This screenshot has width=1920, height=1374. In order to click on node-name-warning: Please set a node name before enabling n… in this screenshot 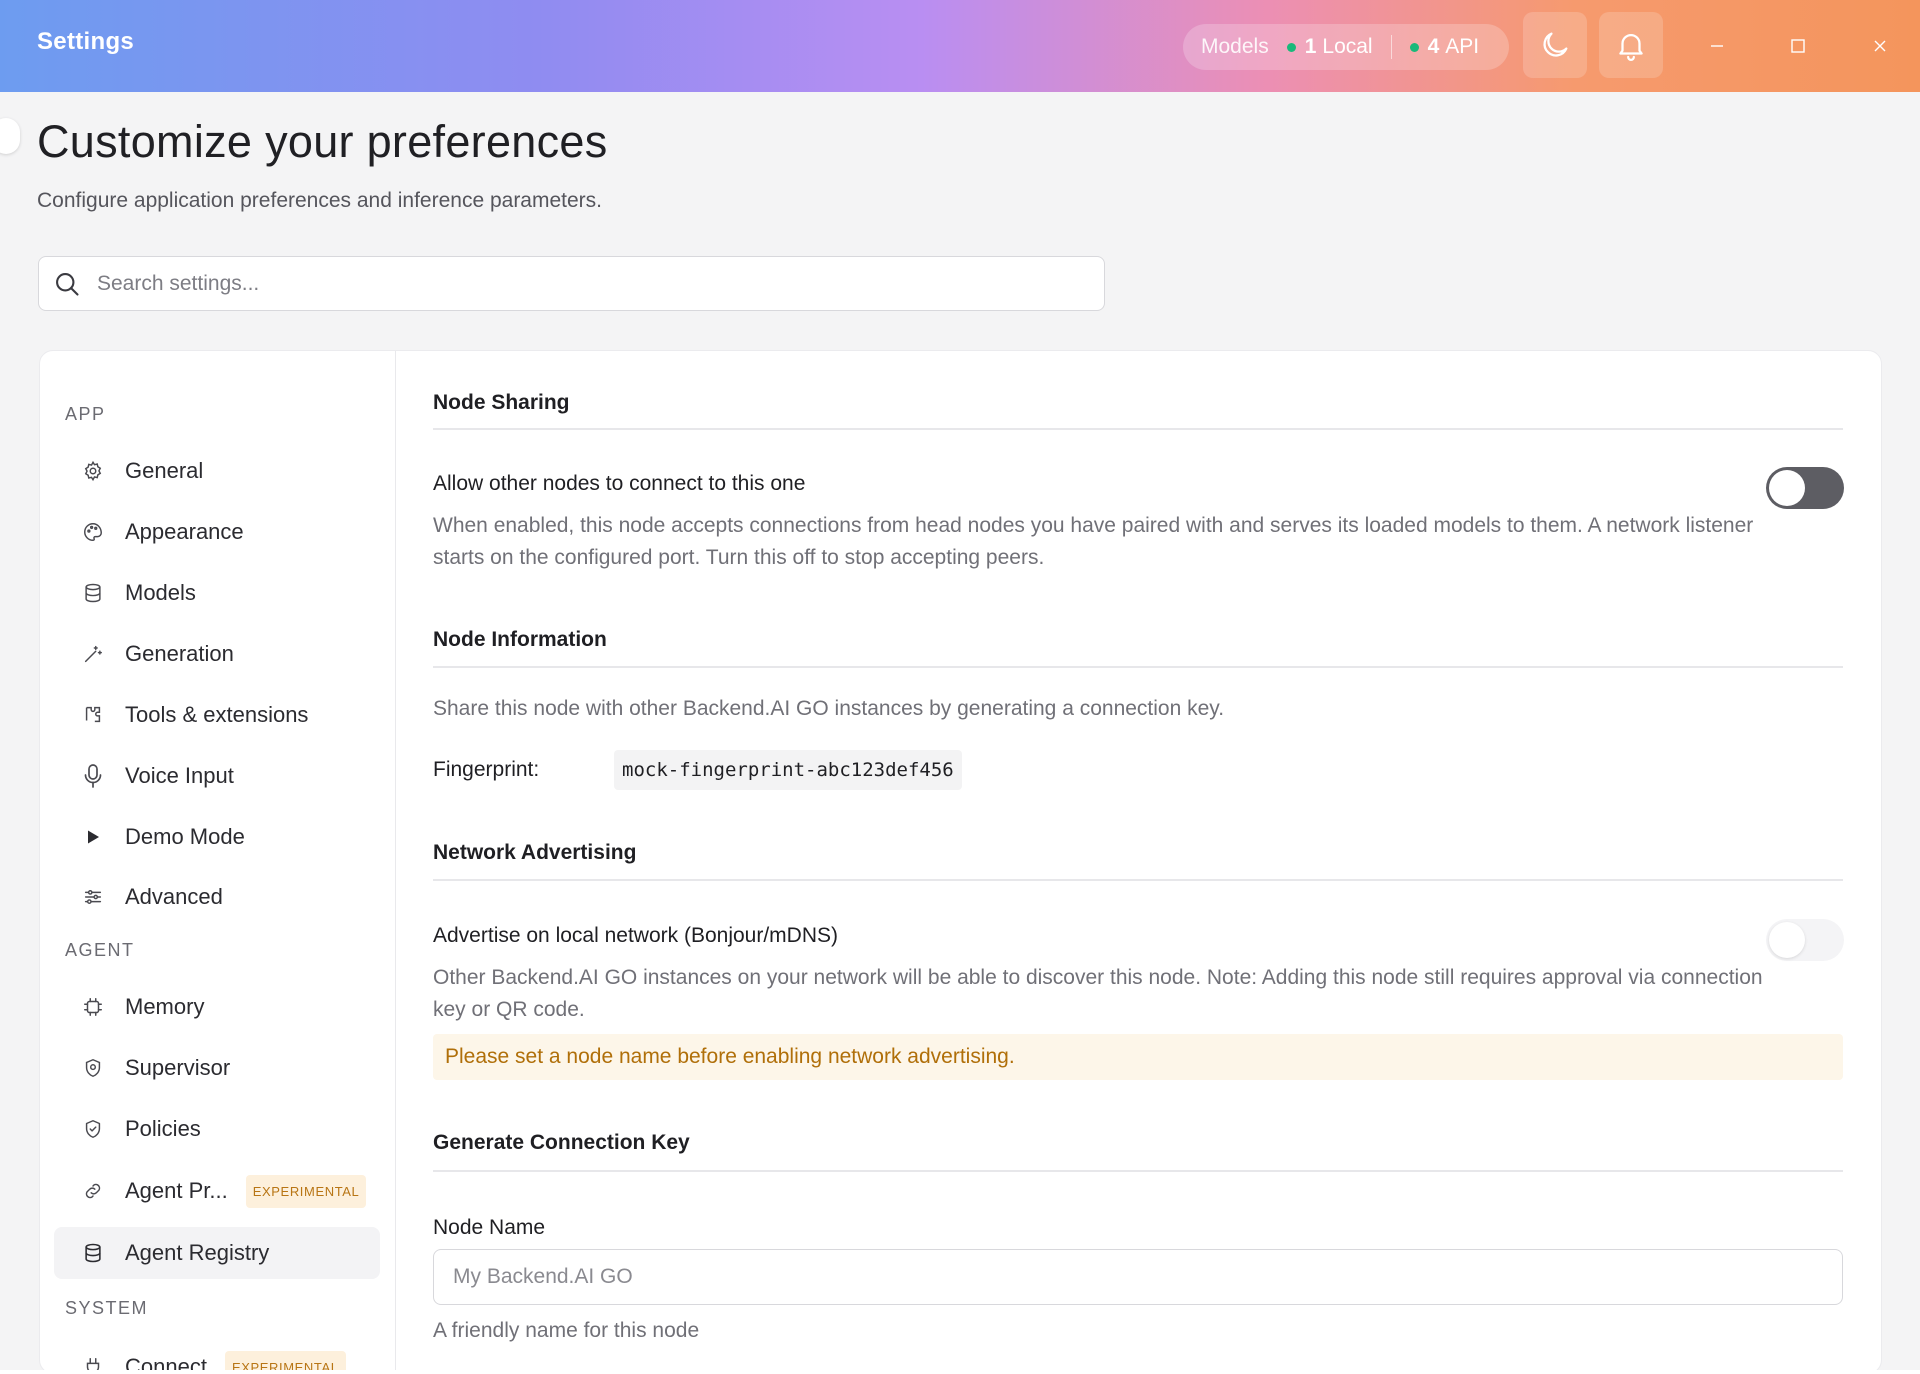, I will do `click(1138, 1057)`.